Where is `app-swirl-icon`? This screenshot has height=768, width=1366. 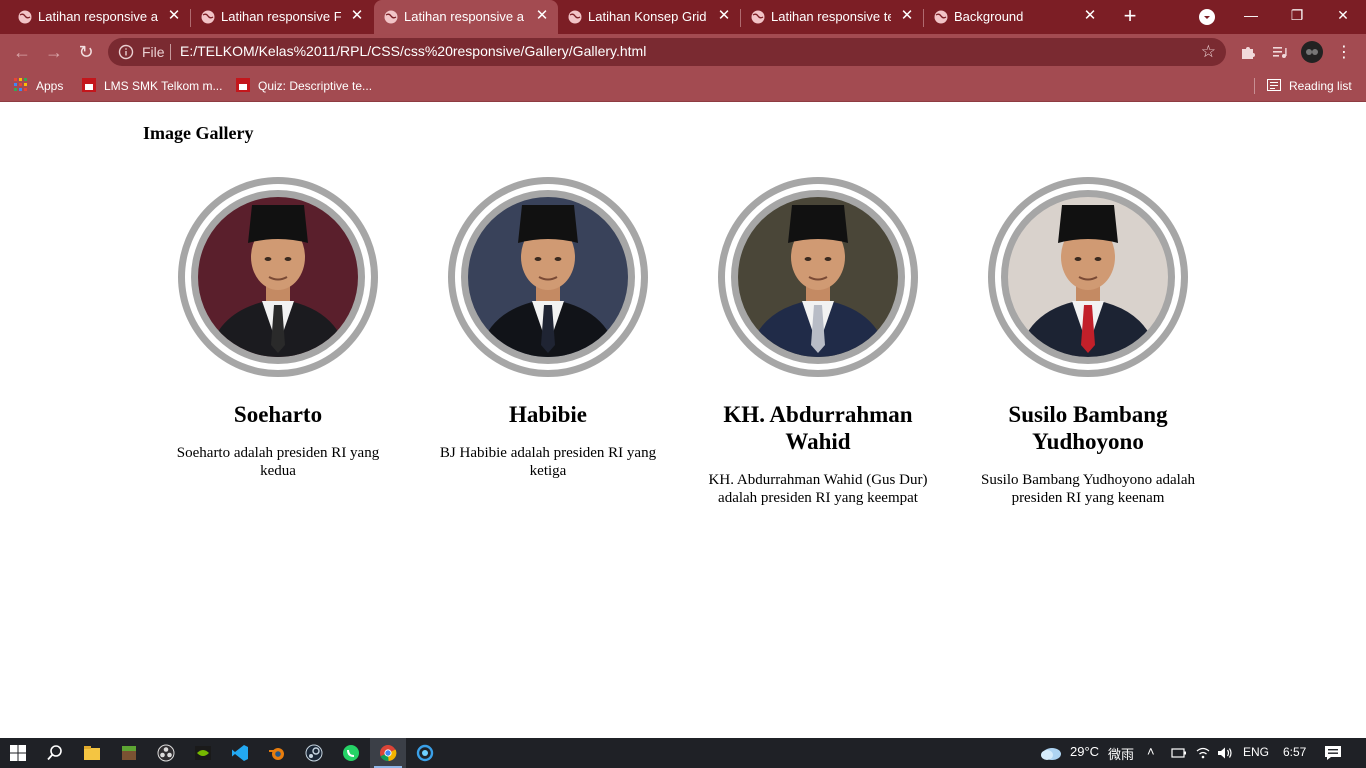 app-swirl-icon is located at coordinates (425, 753).